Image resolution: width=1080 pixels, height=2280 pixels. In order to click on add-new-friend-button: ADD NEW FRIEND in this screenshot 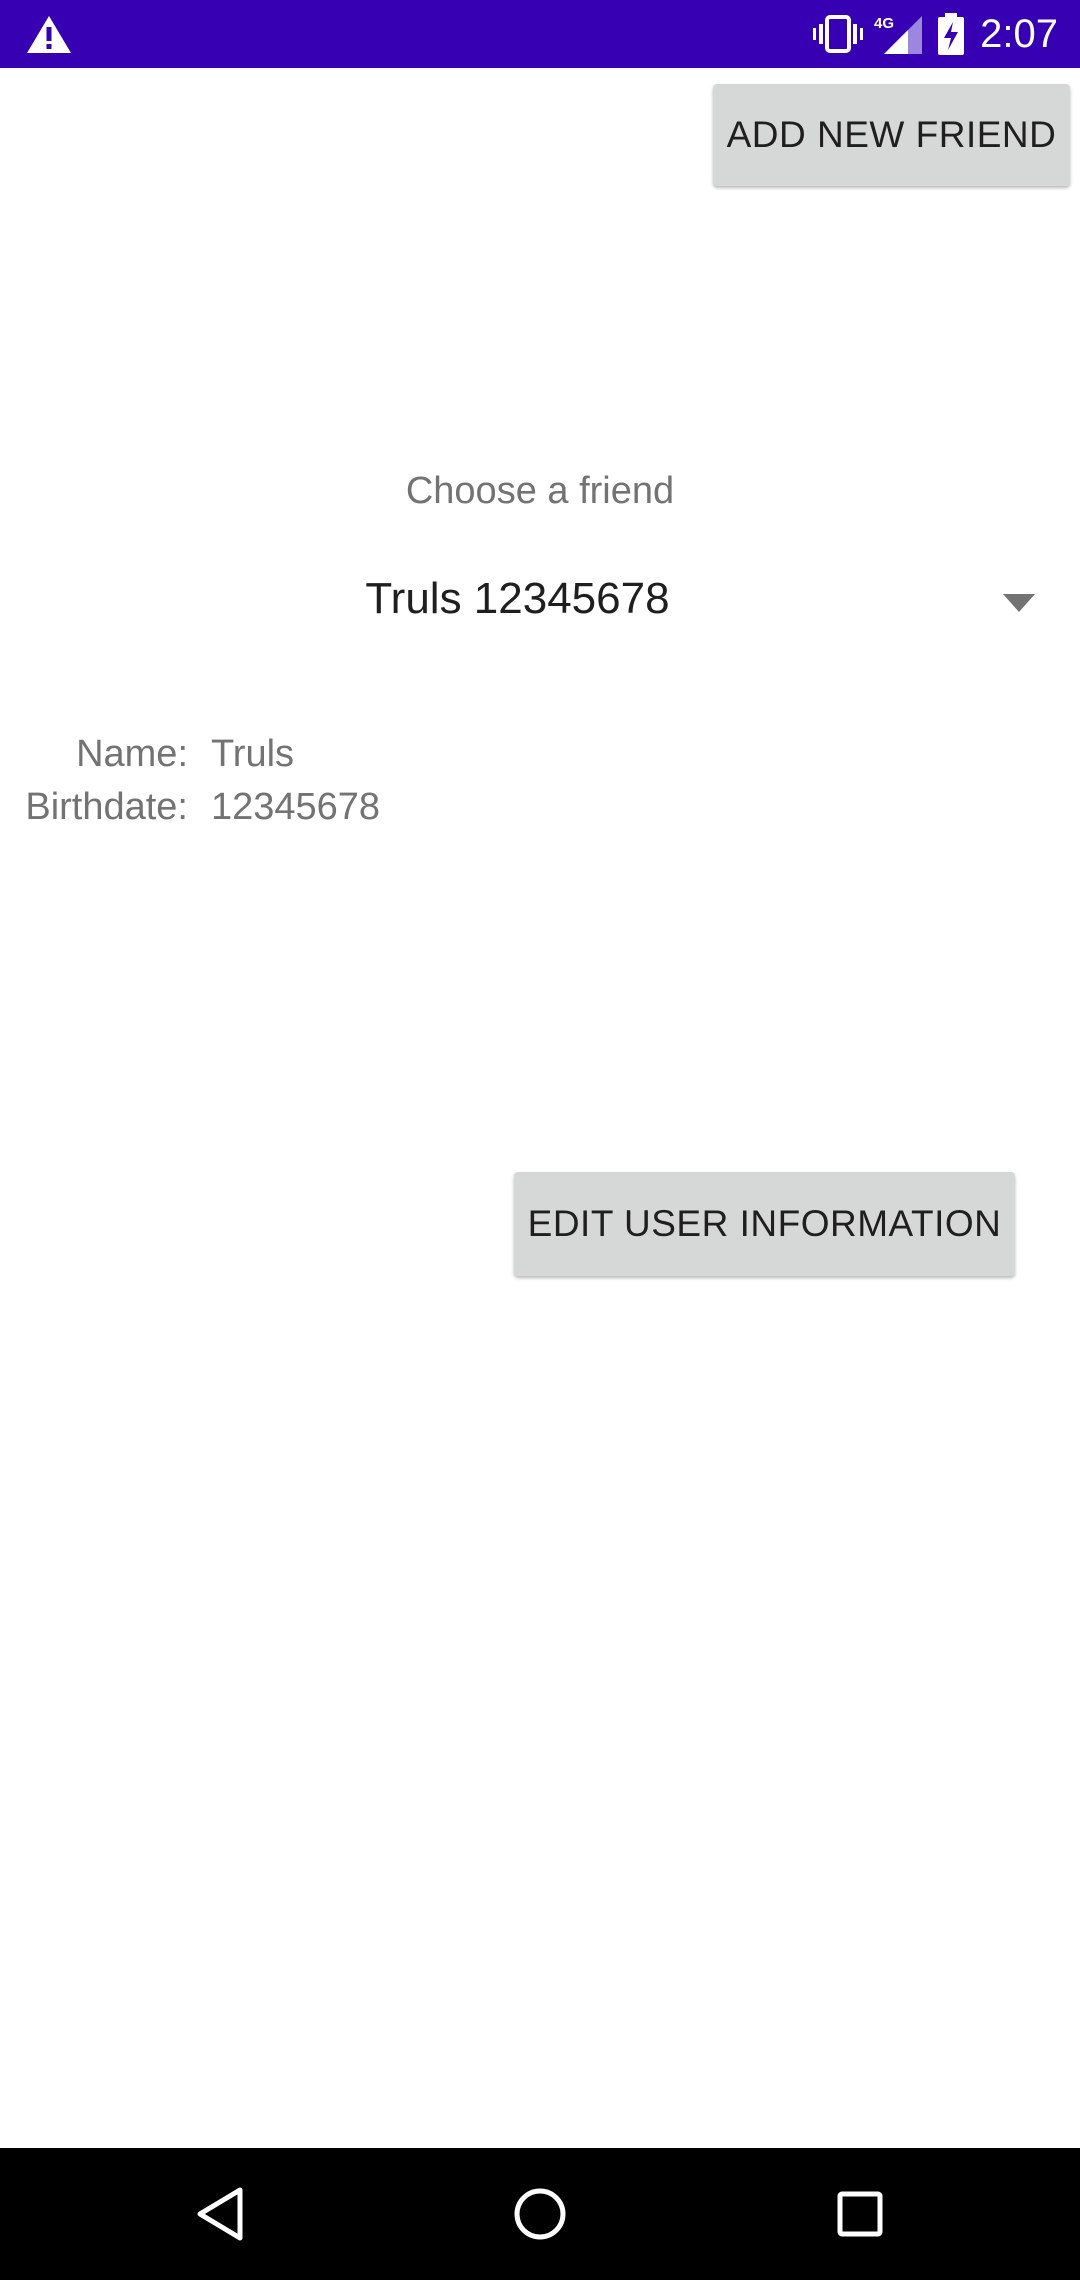, I will do `click(891, 135)`.